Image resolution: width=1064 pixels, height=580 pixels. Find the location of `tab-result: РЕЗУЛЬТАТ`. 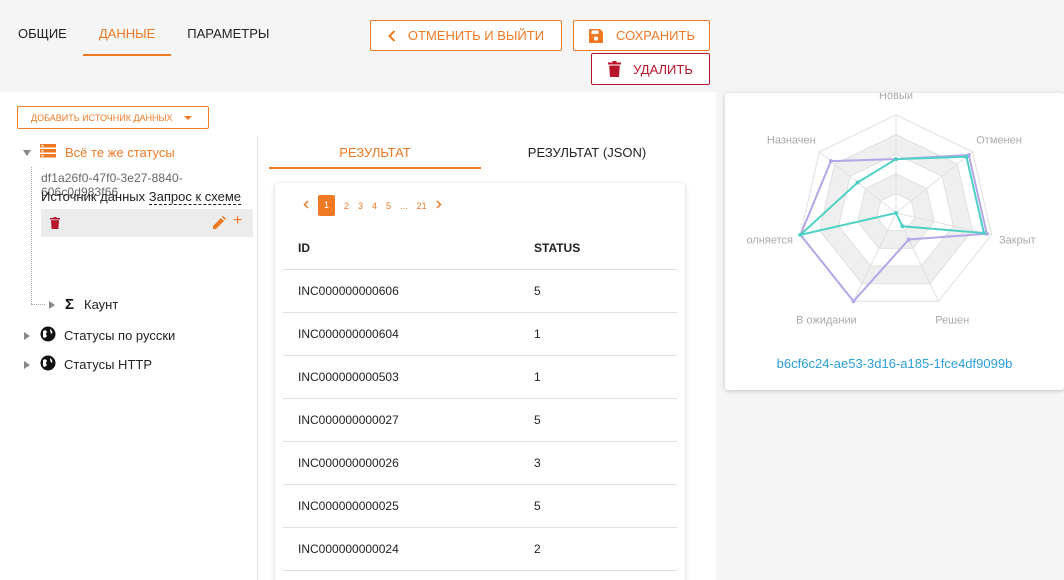

tab-result: РЕЗУЛЬТАТ is located at coordinates (375, 152).